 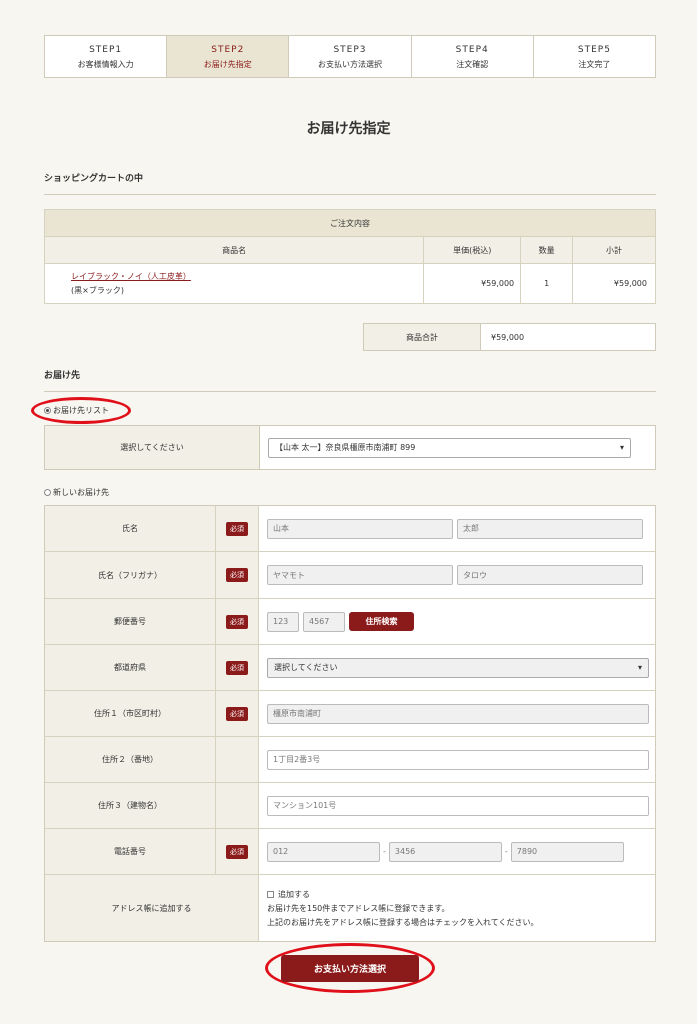 What do you see at coordinates (614, 250) in the screenshot?
I see `col-subtotal: 小計` at bounding box center [614, 250].